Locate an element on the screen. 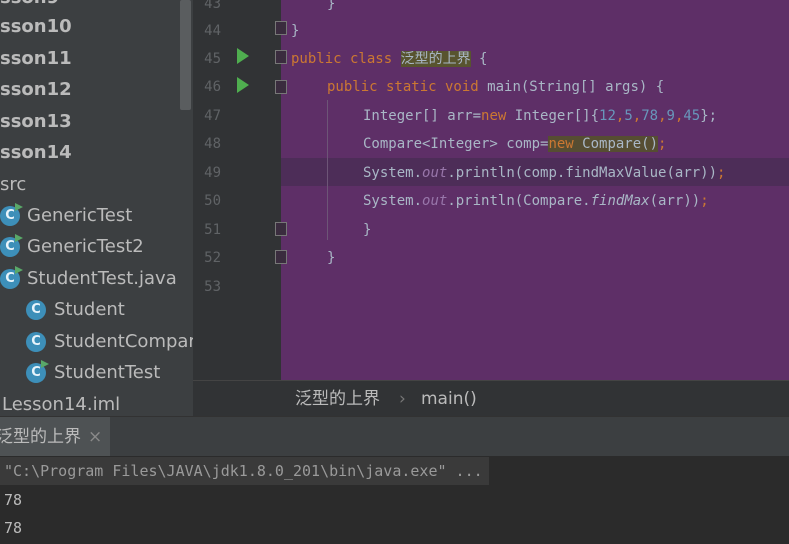  code-line-45: public class 泛型的上界 { is located at coordinates (389, 59).